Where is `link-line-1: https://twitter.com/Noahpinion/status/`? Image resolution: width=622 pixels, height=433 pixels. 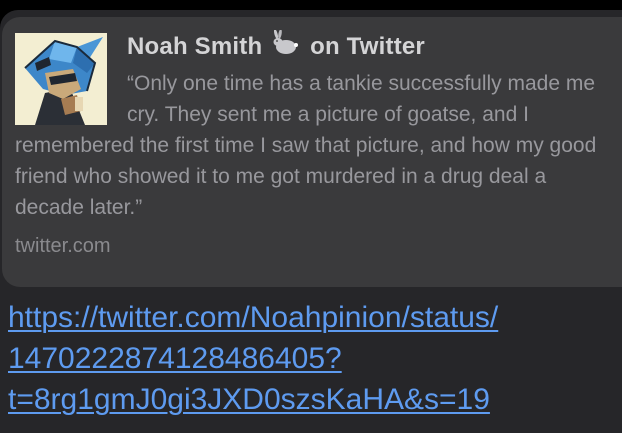
link-line-1: https://twitter.com/Noahpinion/status/ is located at coordinates (313, 317).